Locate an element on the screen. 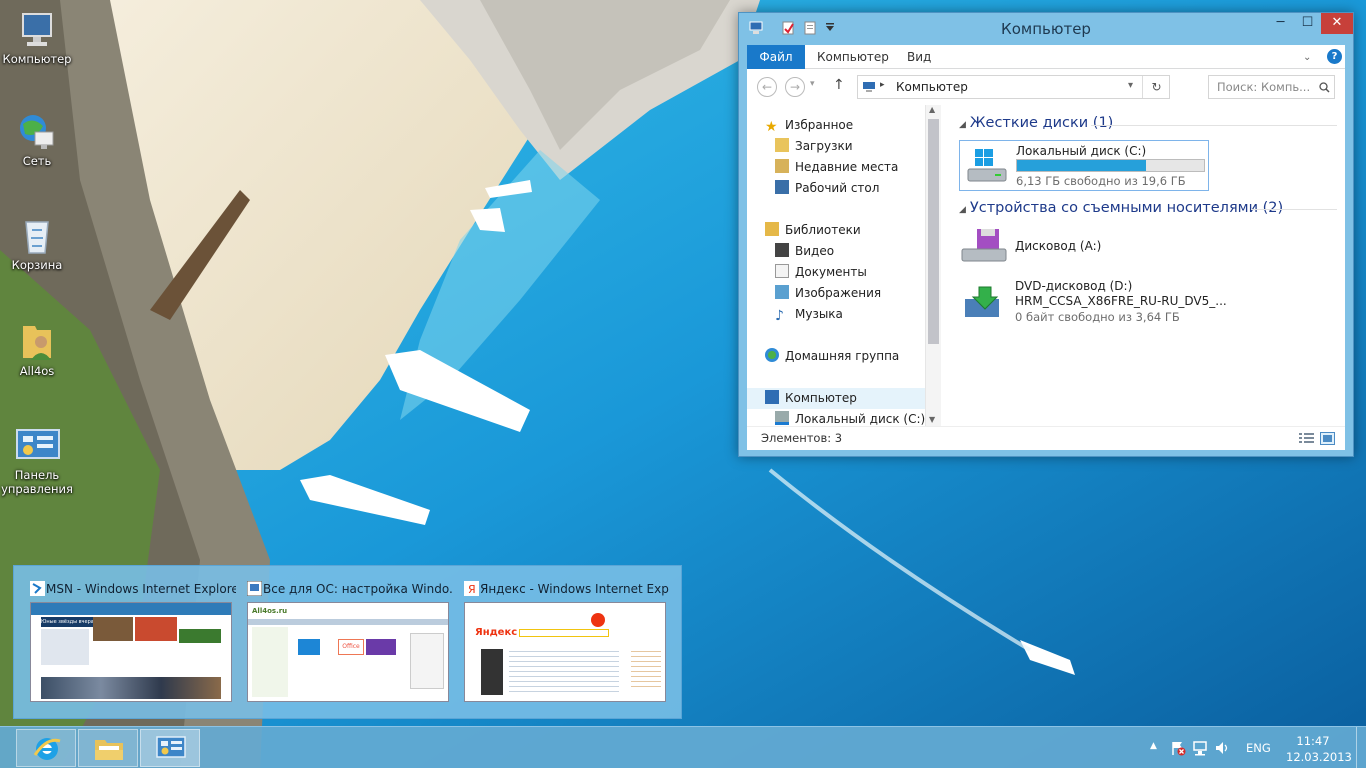 Image resolution: width=1366 pixels, height=768 pixels. clock: 11:47 12.03.2013 is located at coordinates (1319, 749).